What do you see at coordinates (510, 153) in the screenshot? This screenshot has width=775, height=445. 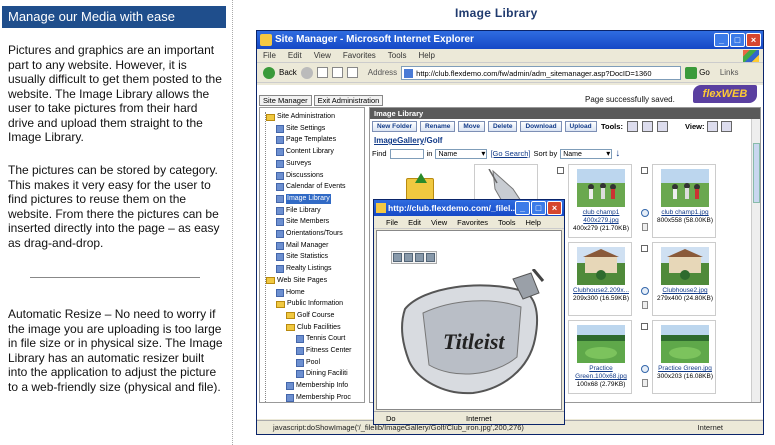 I see `go-search-link: [Go Search]` at bounding box center [510, 153].